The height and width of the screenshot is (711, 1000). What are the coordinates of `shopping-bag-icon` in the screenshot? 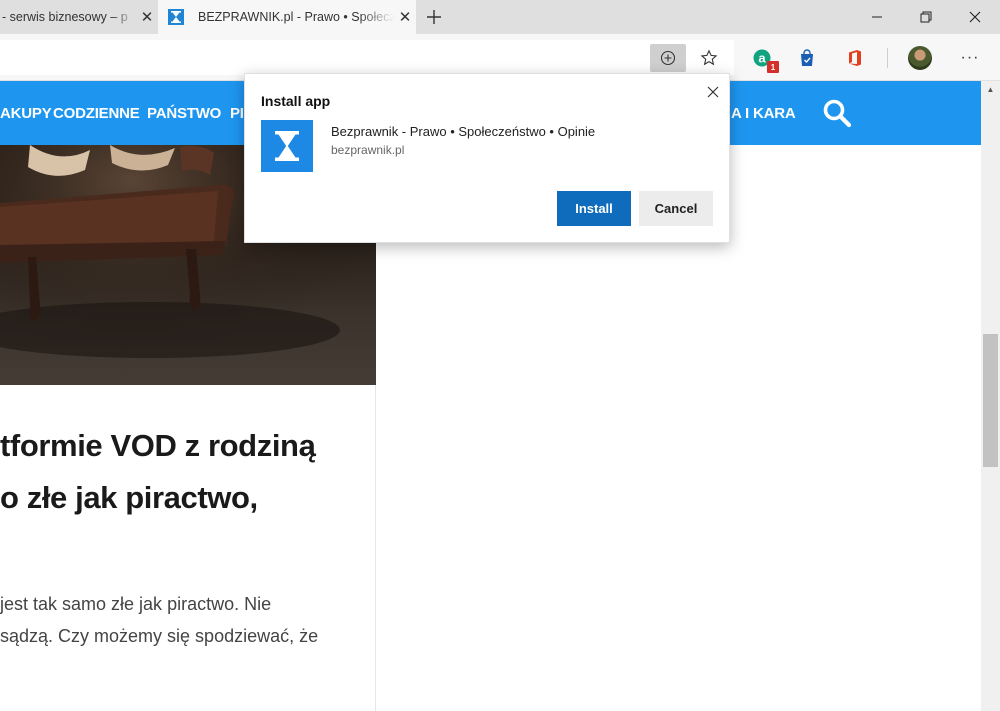 It's located at (807, 57).